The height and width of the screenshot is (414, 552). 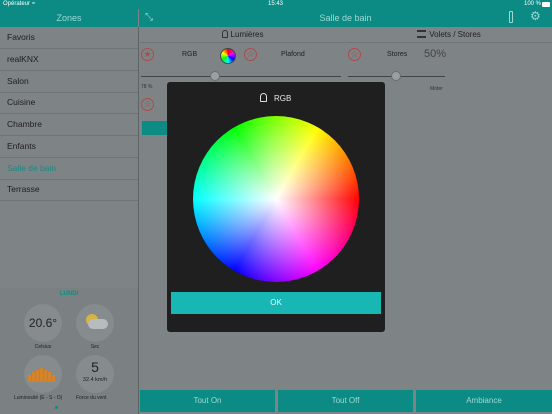 What do you see at coordinates (241, 76) in the screenshot?
I see `dimmer-slider-track` at bounding box center [241, 76].